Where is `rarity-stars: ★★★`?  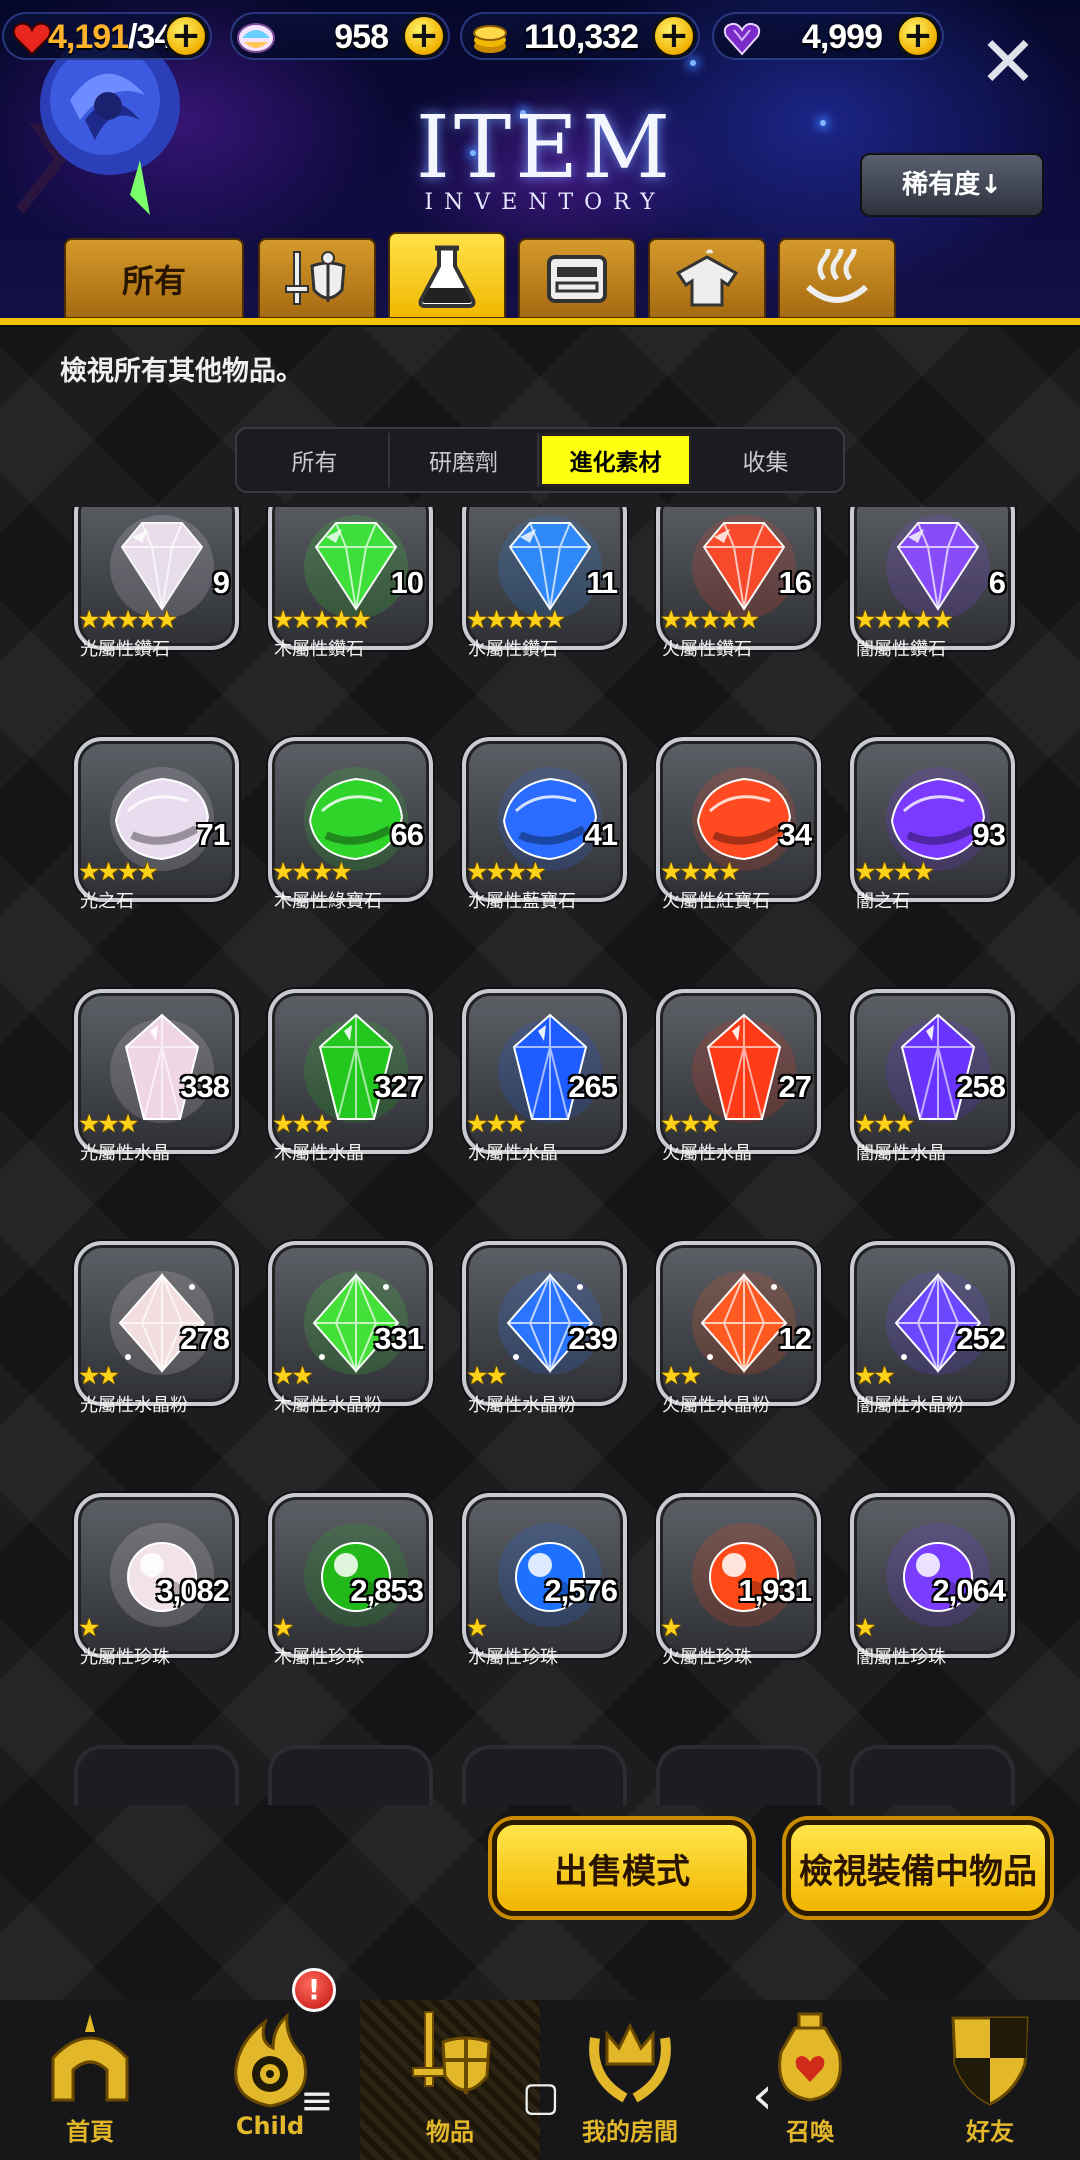
rarity-stars: ★★★ is located at coordinates (108, 1123).